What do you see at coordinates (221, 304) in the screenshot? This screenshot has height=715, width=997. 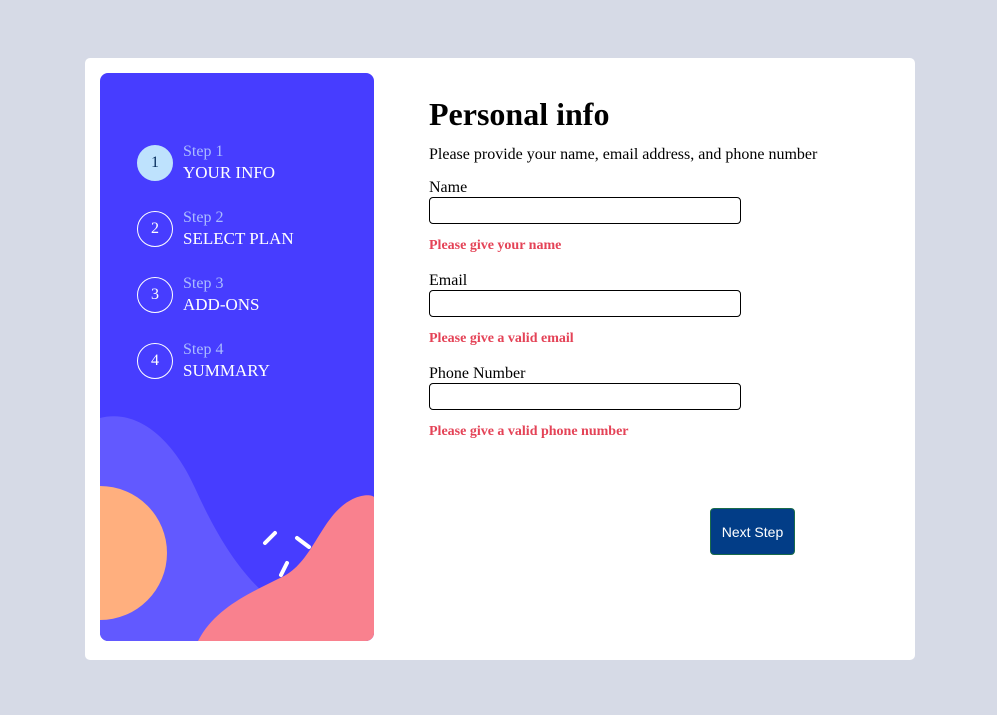 I see `step-name: ADD-ONS` at bounding box center [221, 304].